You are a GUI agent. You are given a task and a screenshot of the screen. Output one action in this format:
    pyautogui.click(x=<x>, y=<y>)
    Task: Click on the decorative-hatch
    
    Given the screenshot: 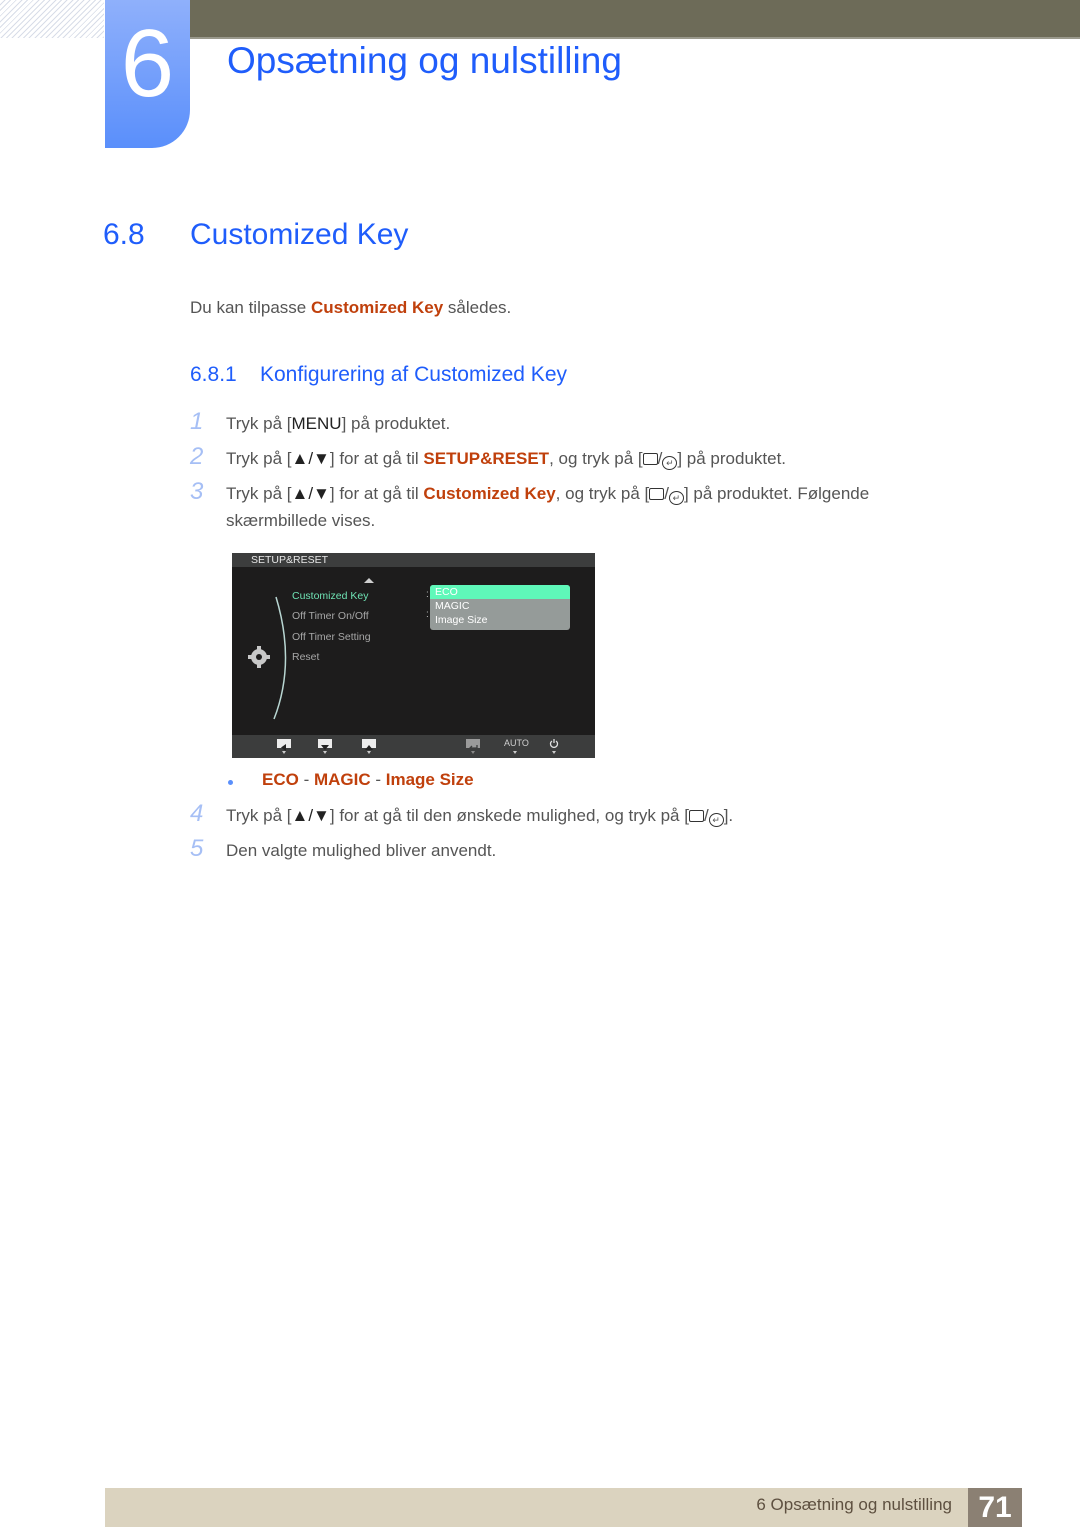 What is the action you would take?
    pyautogui.click(x=52, y=19)
    